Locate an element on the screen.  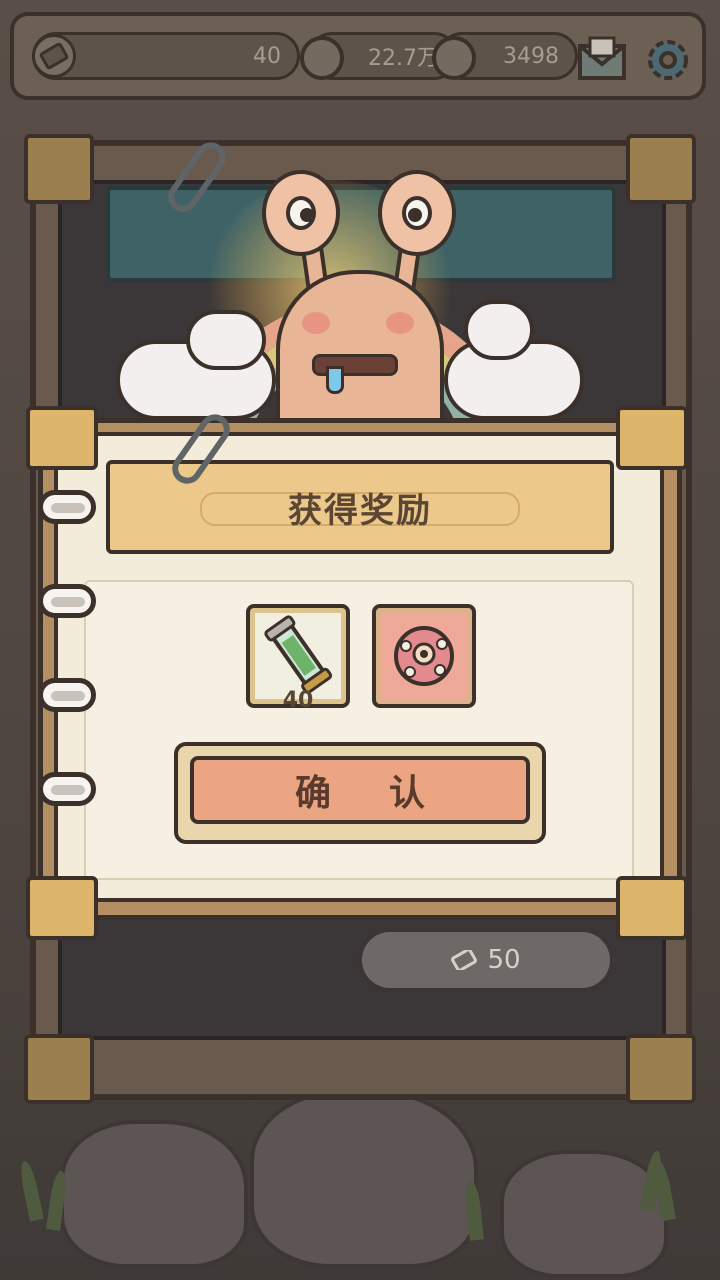
dialog-title: 获得奖励 is located at coordinates (360, 510).